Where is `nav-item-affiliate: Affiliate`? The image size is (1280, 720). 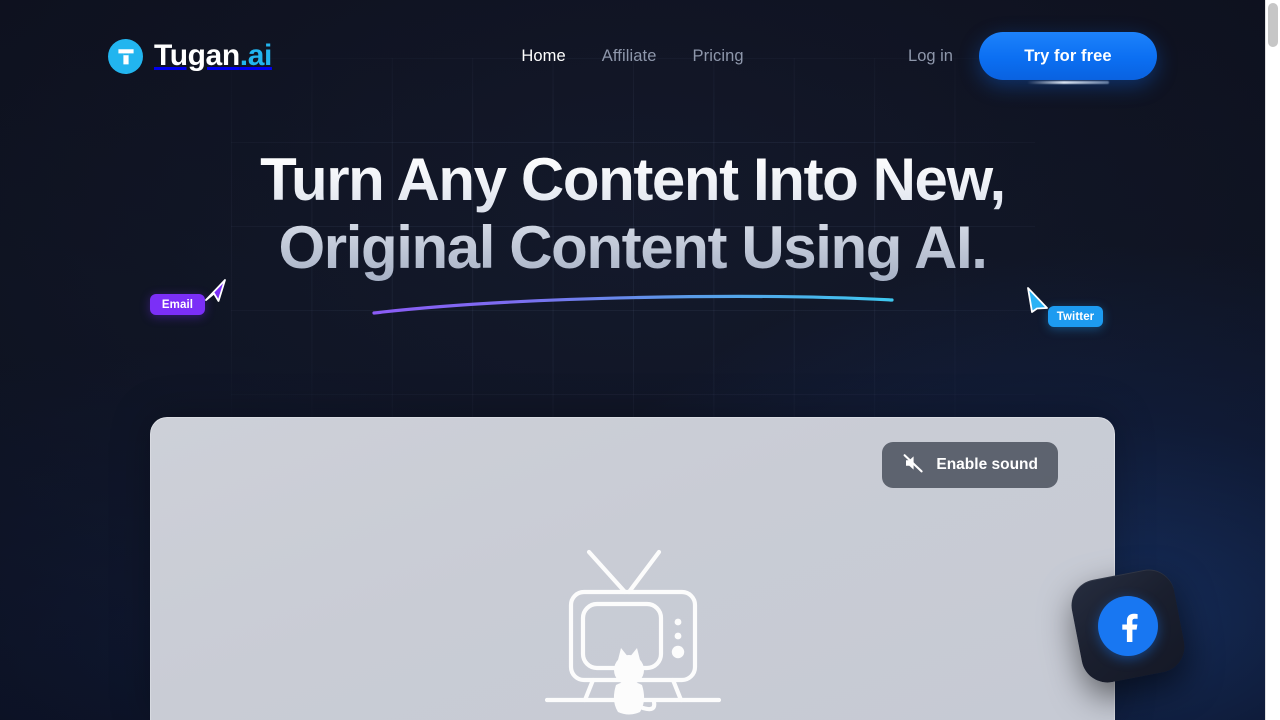 nav-item-affiliate: Affiliate is located at coordinates (629, 56).